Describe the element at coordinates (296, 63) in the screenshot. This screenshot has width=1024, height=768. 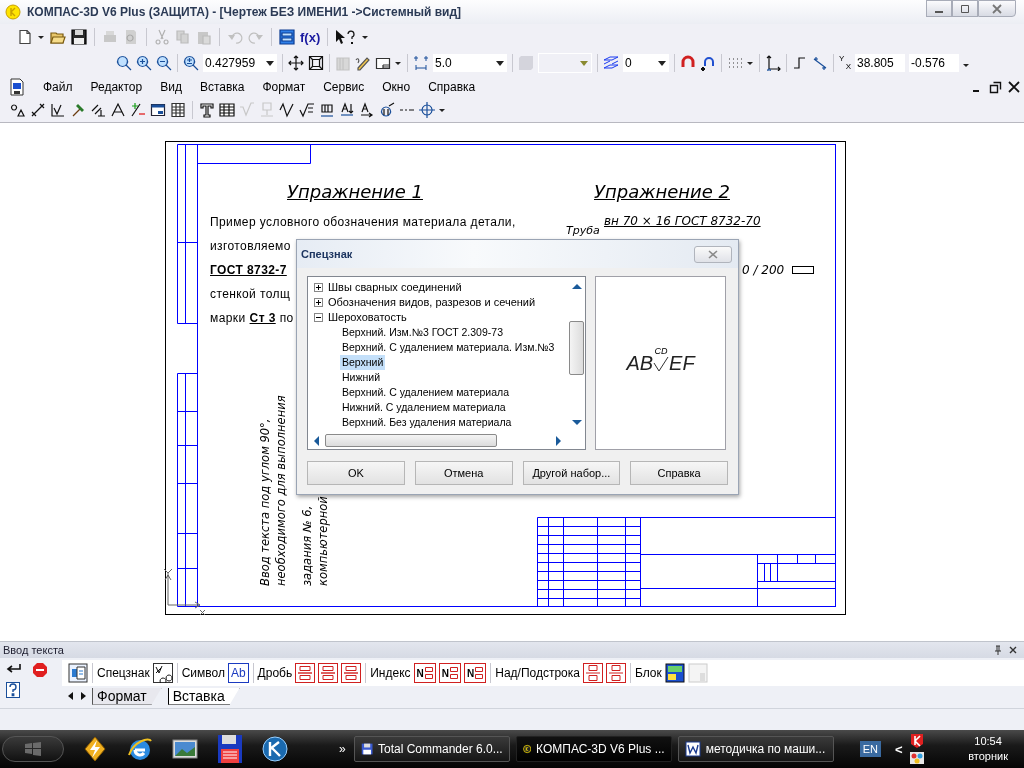
I see `move-arrows-icon` at that location.